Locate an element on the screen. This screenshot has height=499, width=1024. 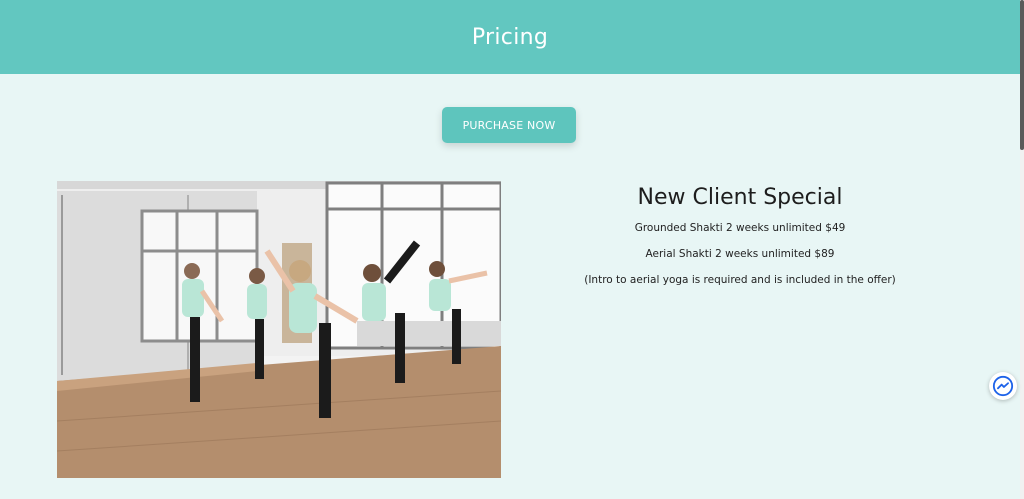
offer-line-grounded: Grounded Shakti 2 weeks unlimited $49 is located at coordinates (740, 228).